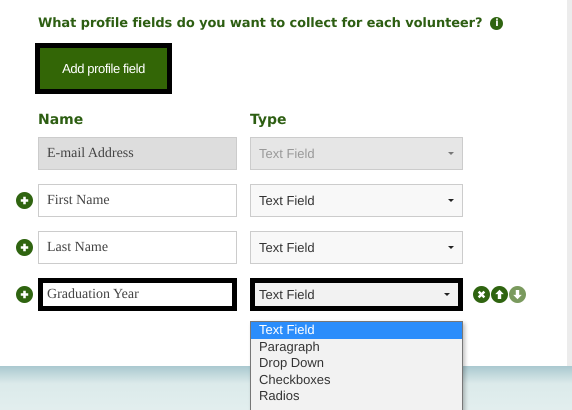 Image resolution: width=572 pixels, height=410 pixels. What do you see at coordinates (481, 294) in the screenshot?
I see `remove-icon` at bounding box center [481, 294].